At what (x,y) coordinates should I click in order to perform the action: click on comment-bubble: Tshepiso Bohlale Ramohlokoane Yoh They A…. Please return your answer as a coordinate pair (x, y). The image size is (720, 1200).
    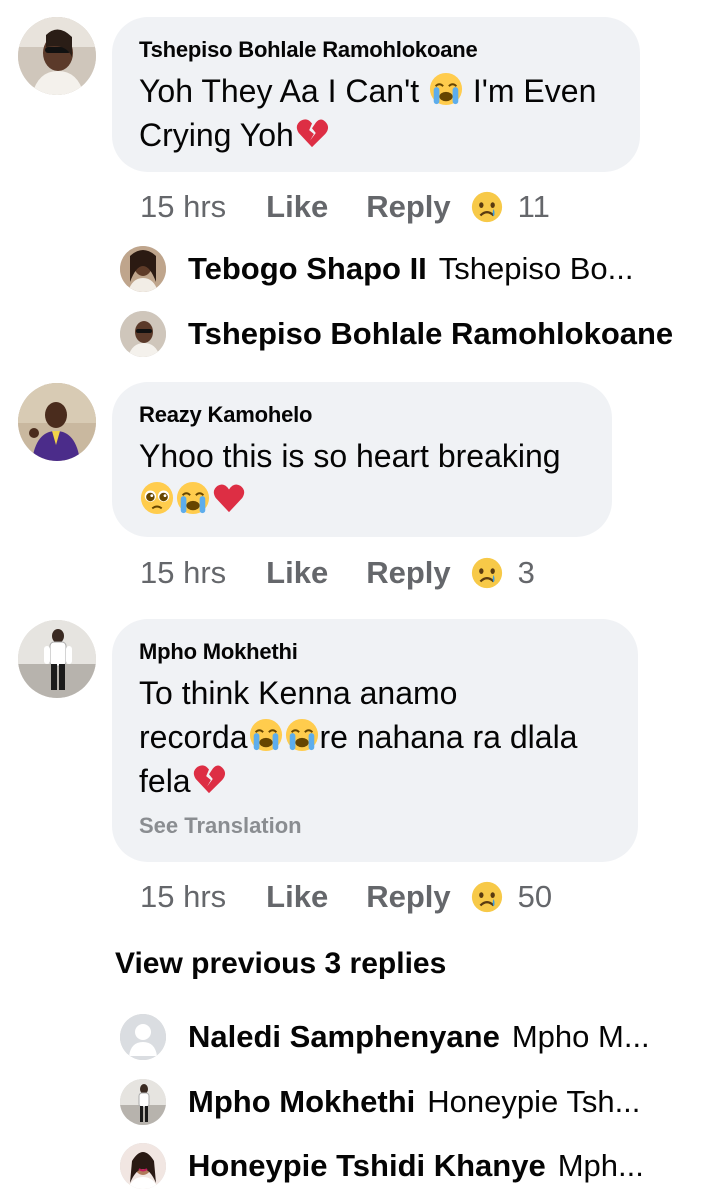
    Looking at the image, I should click on (376, 94).